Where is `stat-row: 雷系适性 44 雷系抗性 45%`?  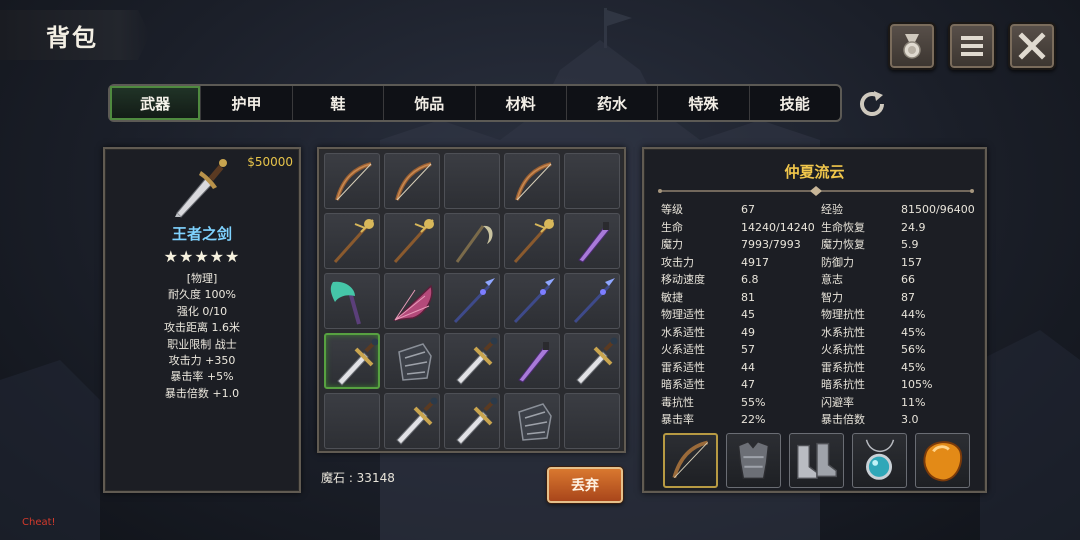 stat-row: 雷系适性 44 雷系抗性 45% is located at coordinates (821, 368).